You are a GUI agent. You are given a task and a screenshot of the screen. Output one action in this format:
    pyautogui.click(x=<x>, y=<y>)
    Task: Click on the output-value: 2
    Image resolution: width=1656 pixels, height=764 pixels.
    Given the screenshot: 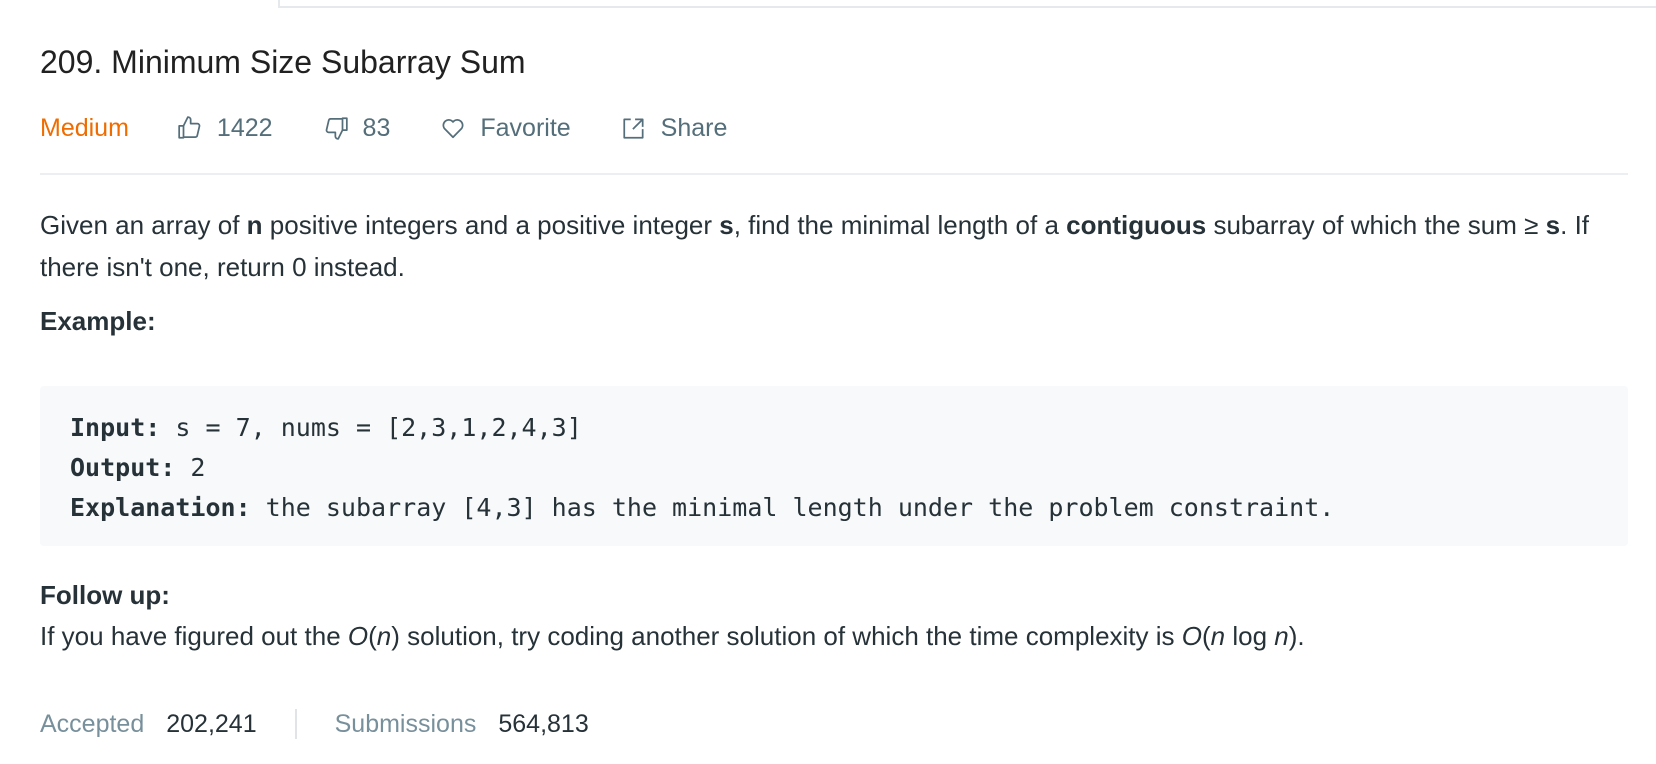 What is the action you would take?
    pyautogui.click(x=190, y=467)
    